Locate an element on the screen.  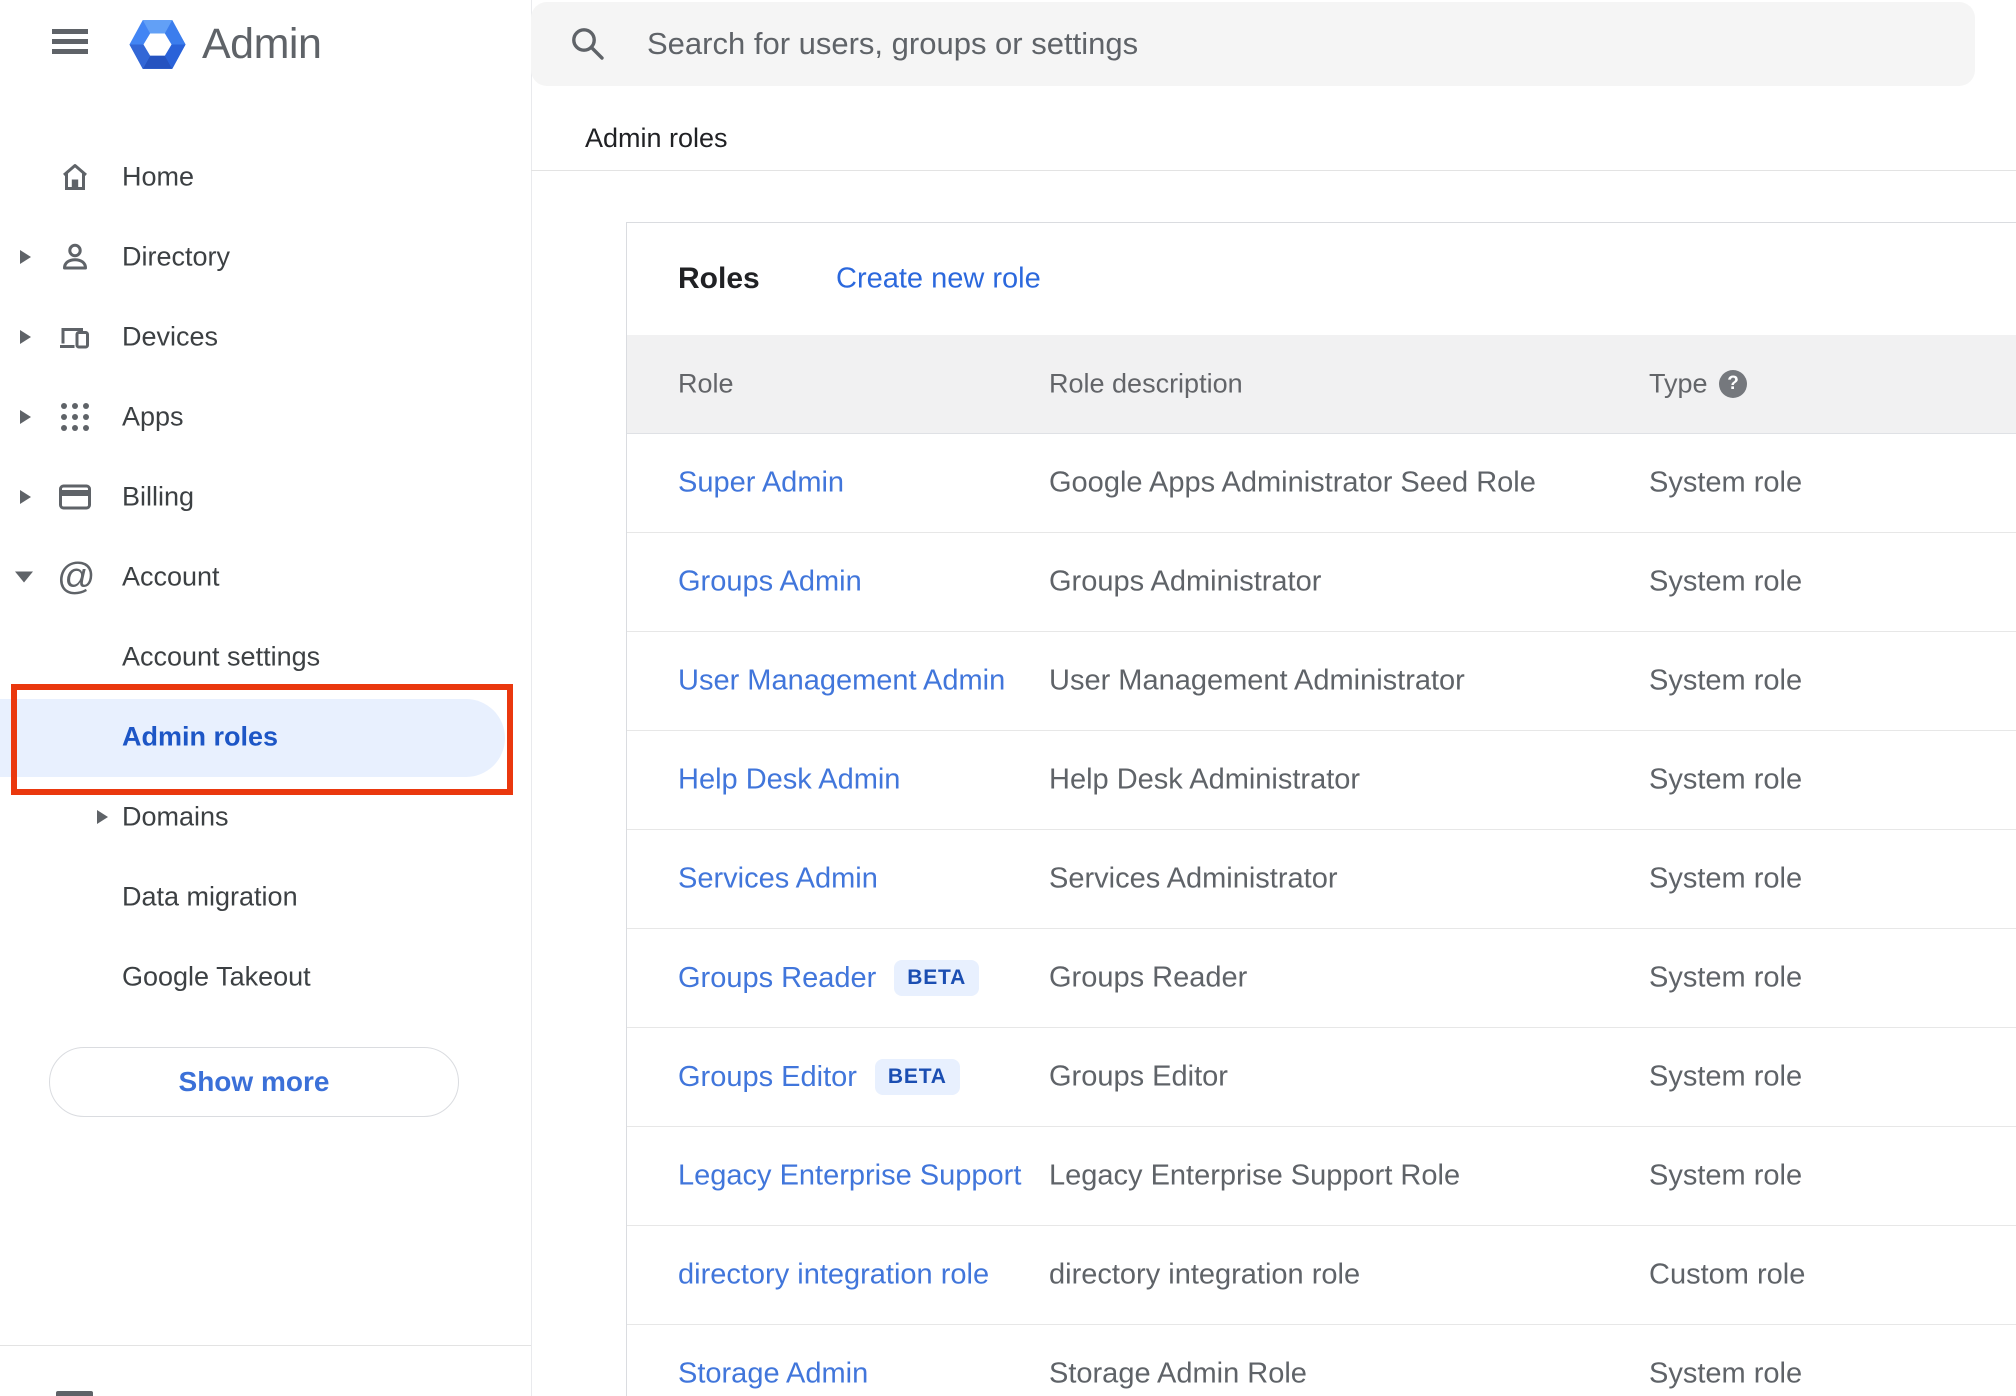
role-link: Legacy Enterprise Support is located at coordinates (849, 1176).